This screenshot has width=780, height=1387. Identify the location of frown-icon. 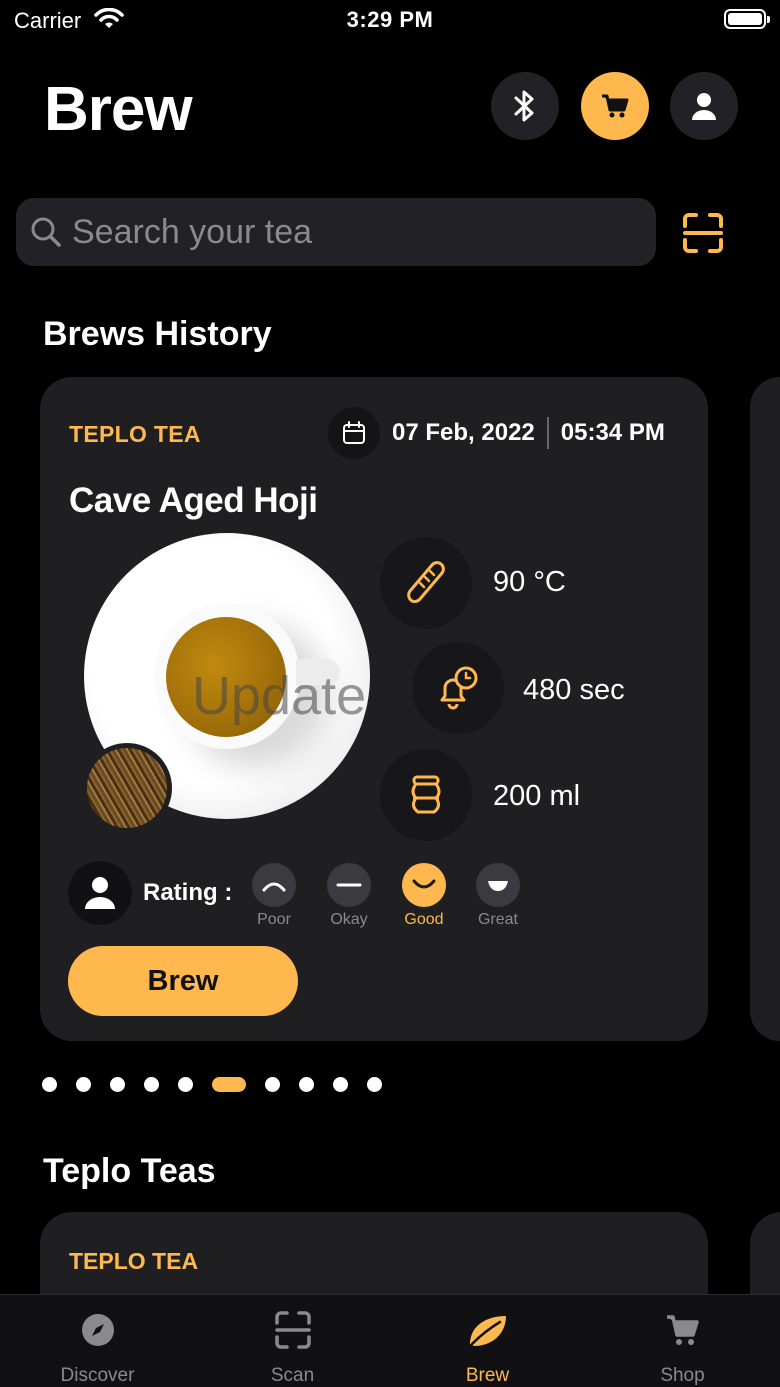
(274, 885).